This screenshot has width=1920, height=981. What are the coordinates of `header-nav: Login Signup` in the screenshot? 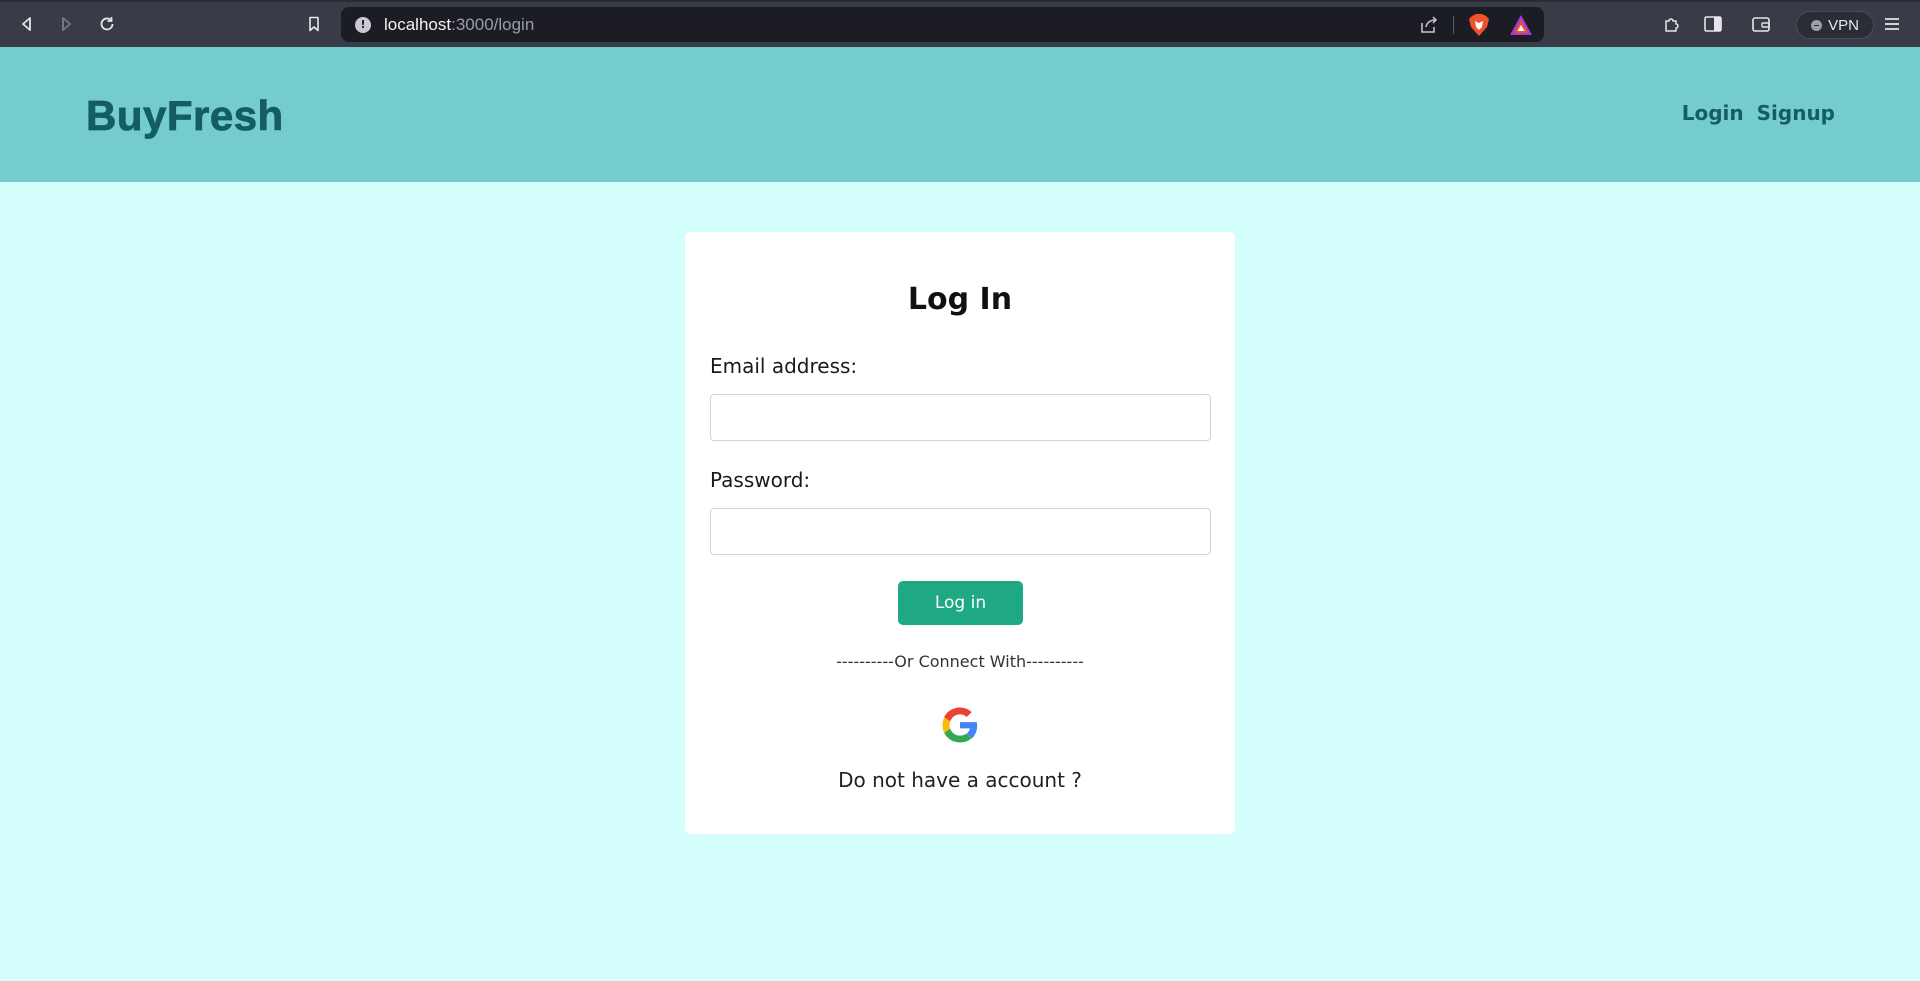 It's located at (1758, 113).